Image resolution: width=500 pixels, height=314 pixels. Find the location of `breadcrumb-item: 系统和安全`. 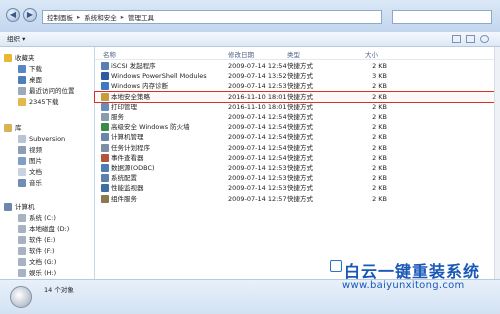

breadcrumb-item: 系统和安全 is located at coordinates (100, 17).